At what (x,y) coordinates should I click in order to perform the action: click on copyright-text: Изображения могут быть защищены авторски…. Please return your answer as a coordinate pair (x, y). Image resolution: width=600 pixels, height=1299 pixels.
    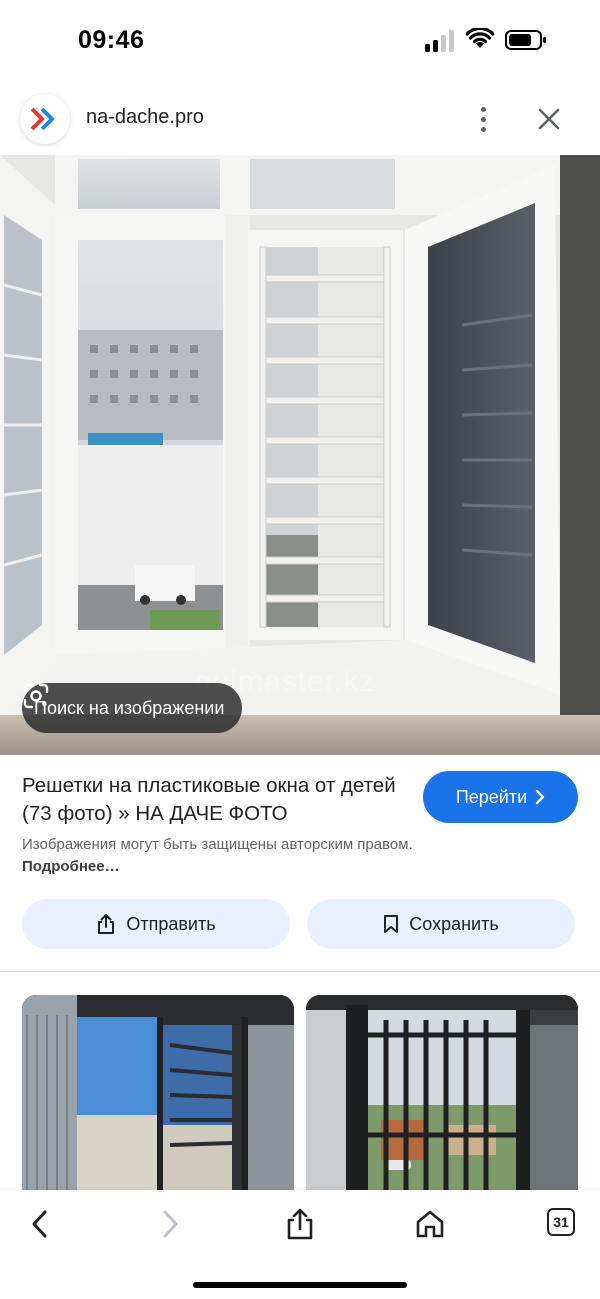
    Looking at the image, I should click on (217, 844).